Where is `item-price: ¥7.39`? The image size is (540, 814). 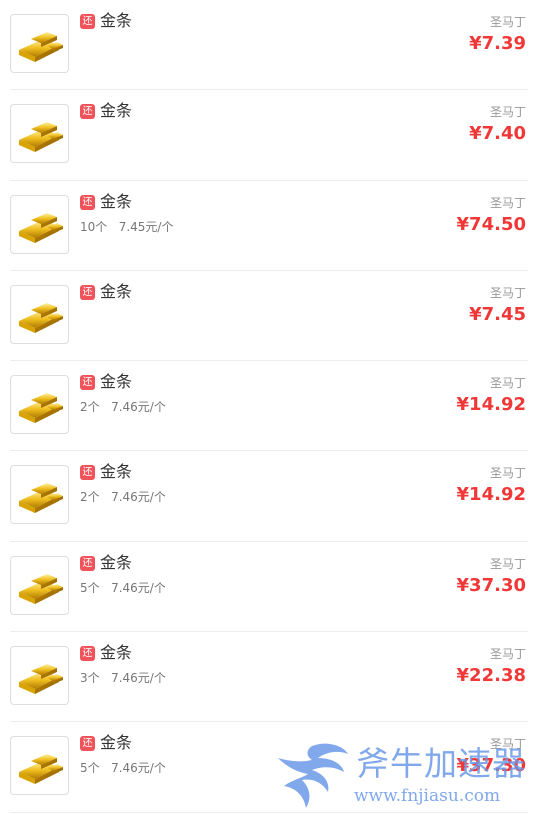 item-price: ¥7.39 is located at coordinates (497, 43).